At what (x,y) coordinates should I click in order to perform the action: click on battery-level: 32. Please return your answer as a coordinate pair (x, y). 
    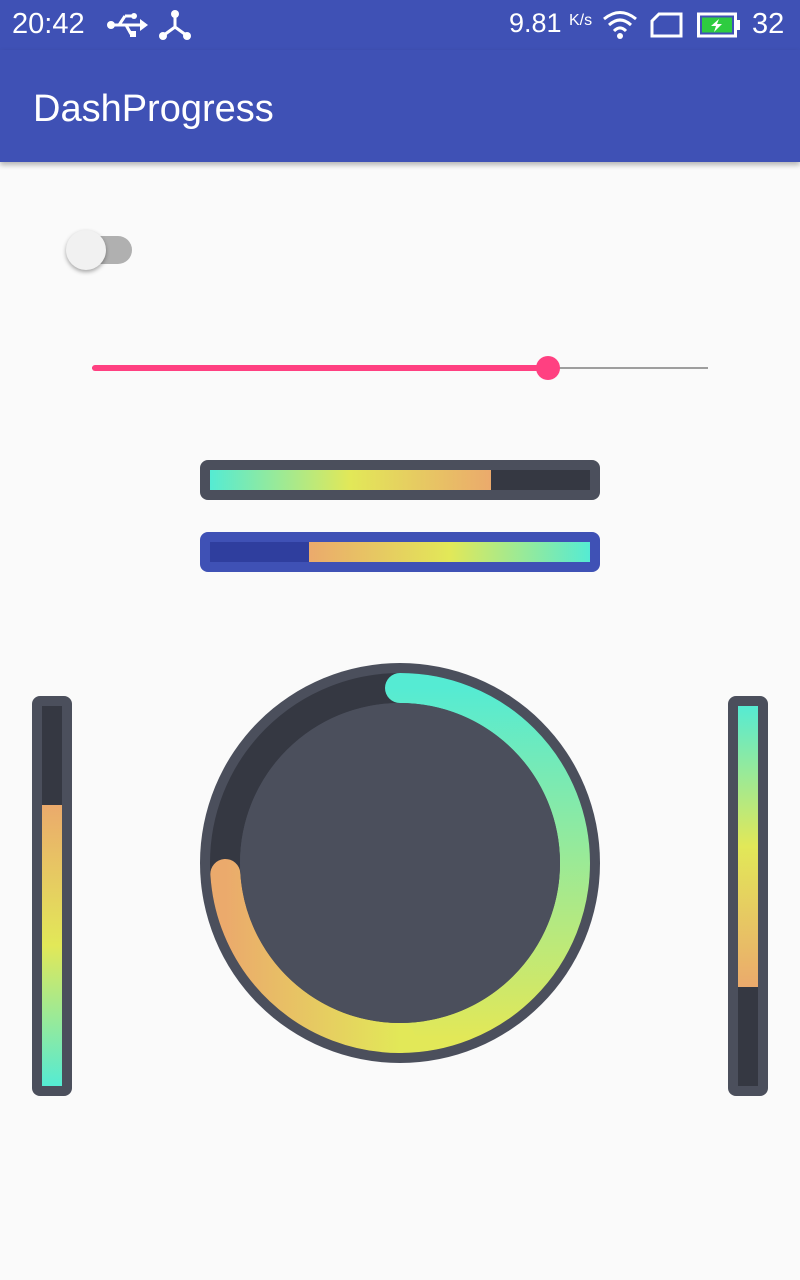
    Looking at the image, I should click on (768, 24).